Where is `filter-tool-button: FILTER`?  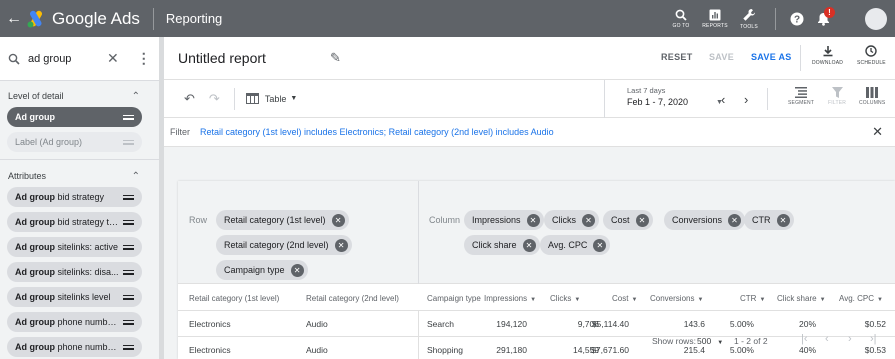 filter-tool-button: FILTER is located at coordinates (837, 96).